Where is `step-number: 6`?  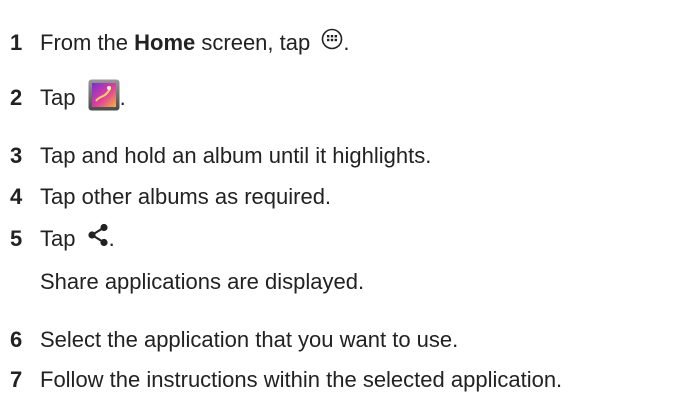 step-number: 6 is located at coordinates (16, 339).